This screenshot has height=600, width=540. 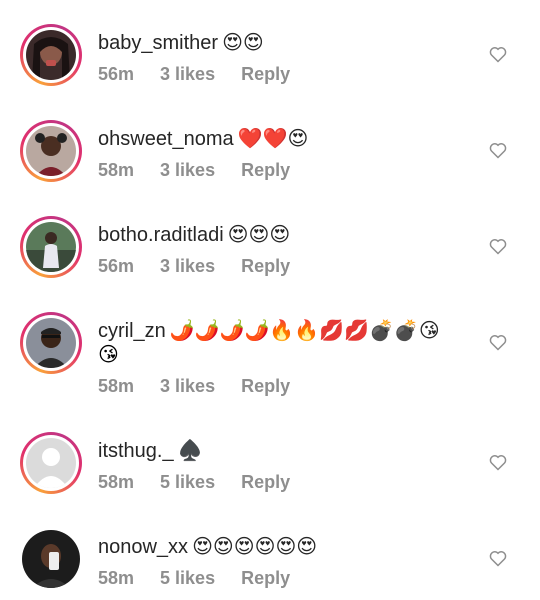 I want to click on avatar-frame, so click(x=51, y=559).